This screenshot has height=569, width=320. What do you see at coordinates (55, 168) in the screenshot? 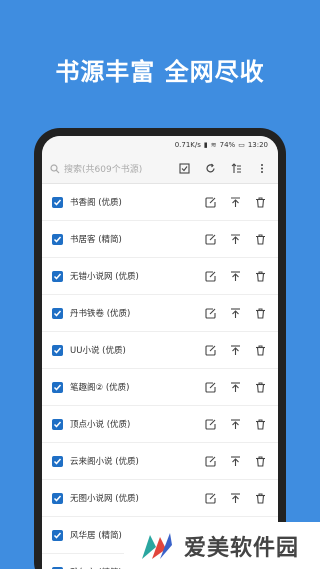
I see `search-icon` at bounding box center [55, 168].